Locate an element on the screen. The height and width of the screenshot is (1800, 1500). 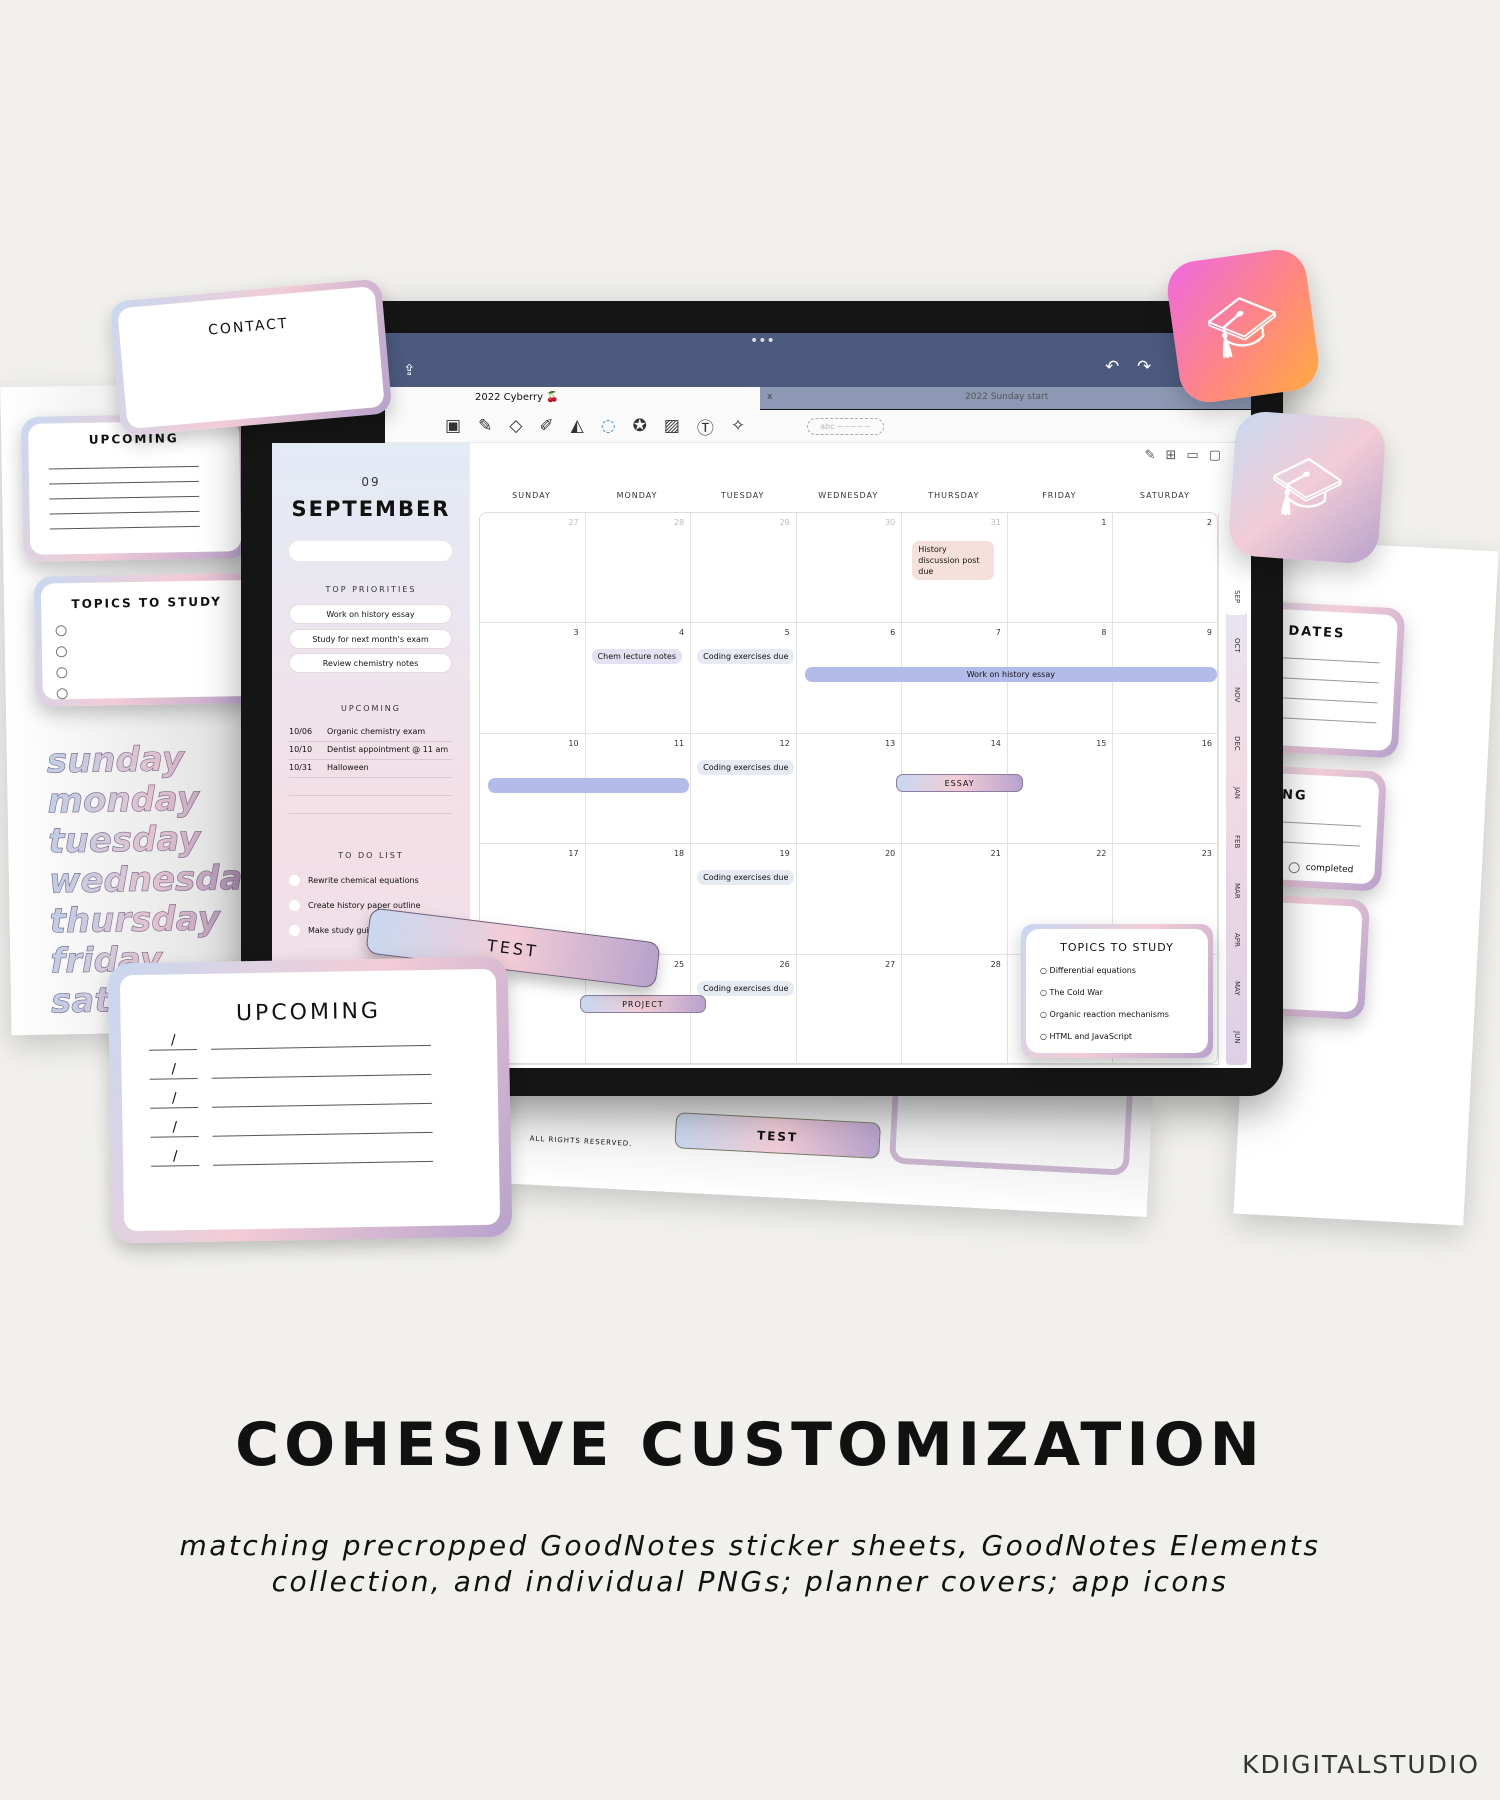
highlighter-icon: ✐ is located at coordinates (546, 426).